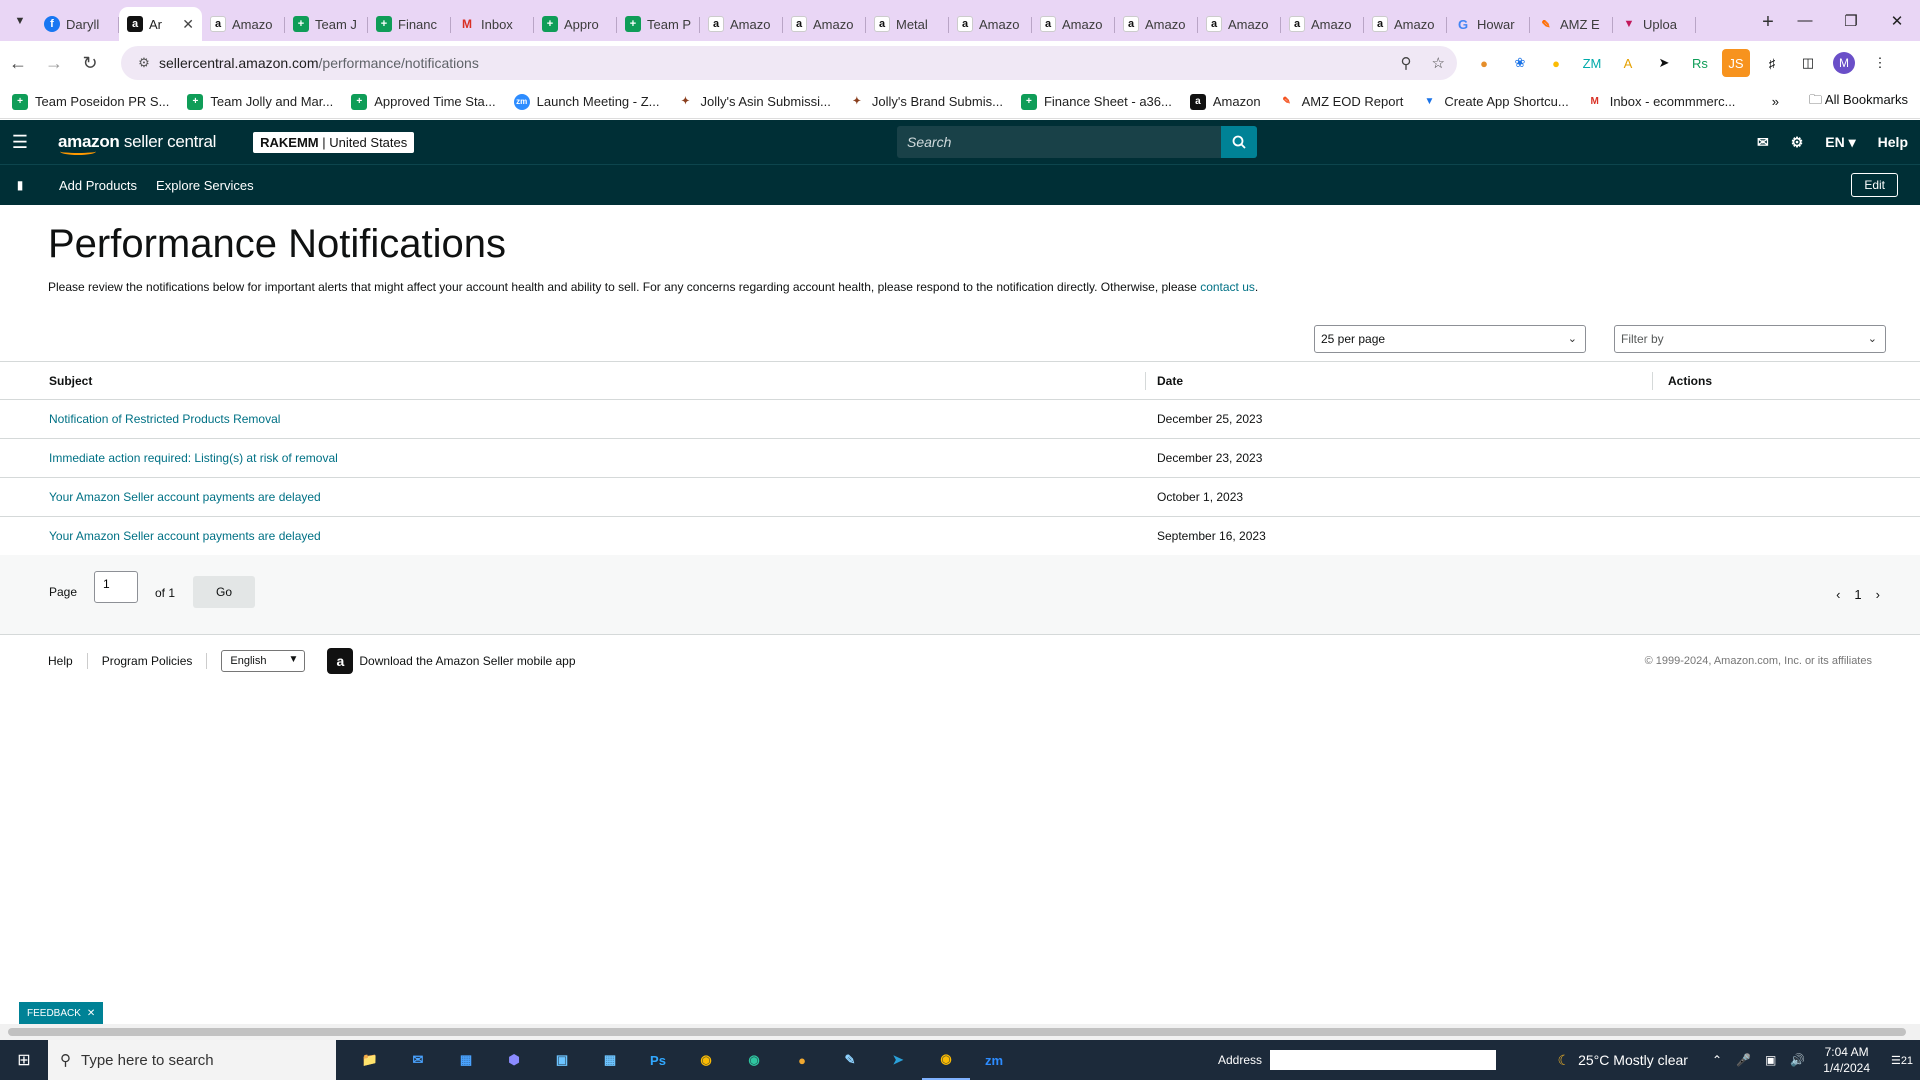  Describe the element at coordinates (1805, 20) in the screenshot. I see `minimize-icon: —` at that location.